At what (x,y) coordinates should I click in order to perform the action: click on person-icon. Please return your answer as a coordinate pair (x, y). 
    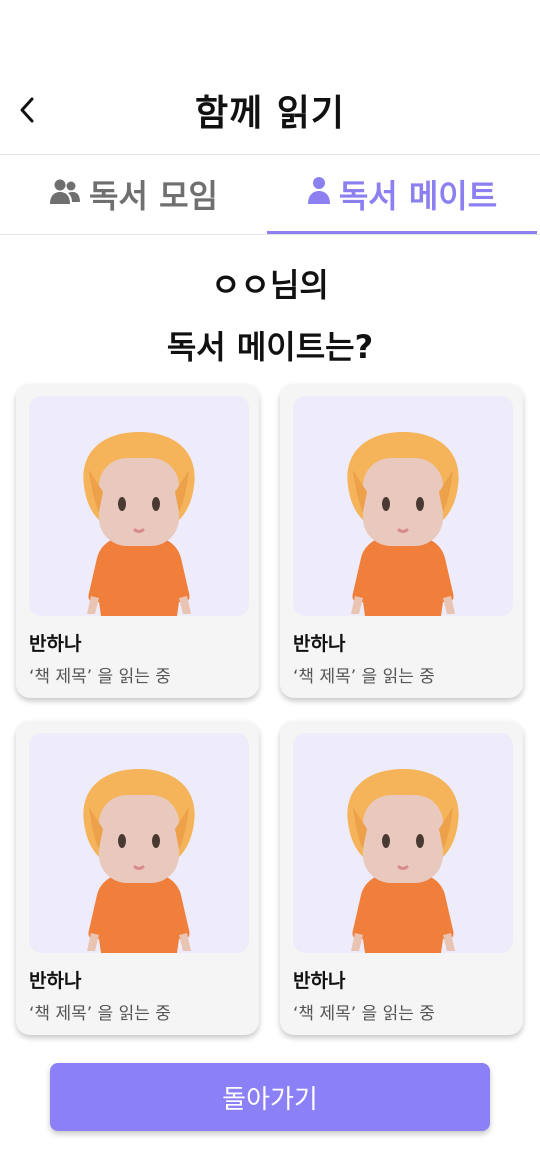
    Looking at the image, I should click on (319, 194).